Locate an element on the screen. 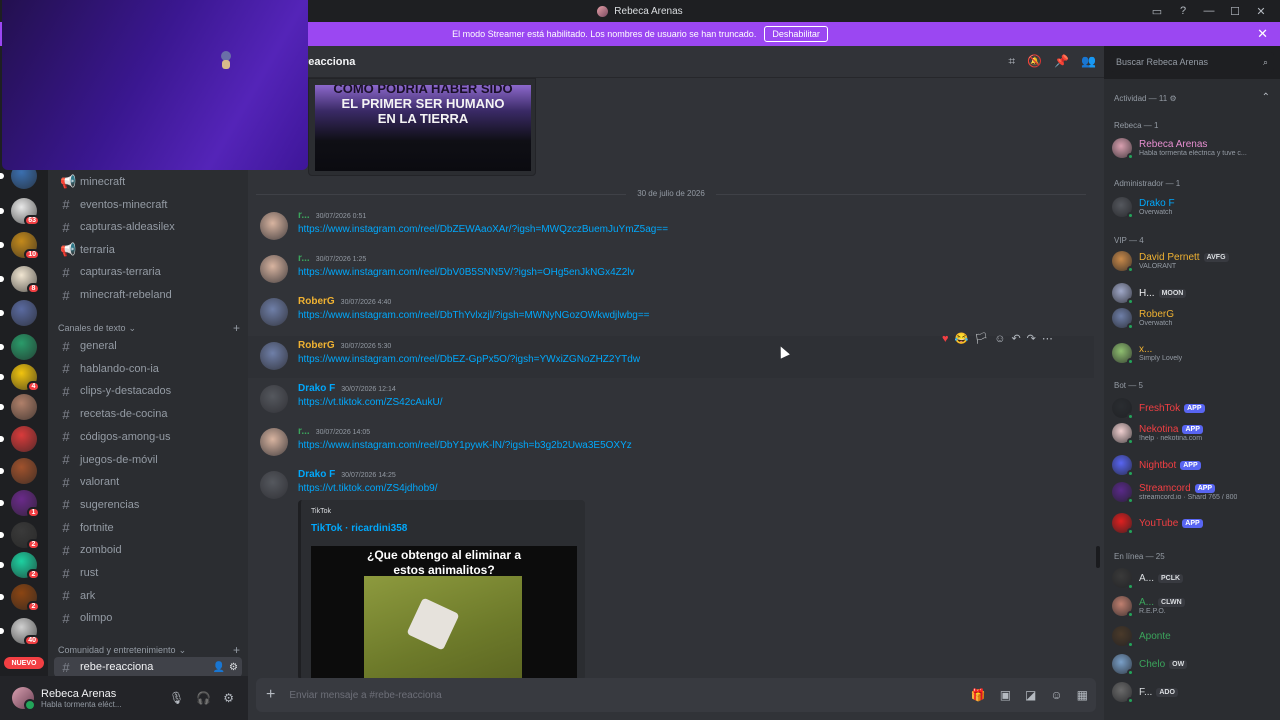 The height and width of the screenshot is (720, 1280). channel-rebe-reacciona: # rebe-reacciona 👤 ⚙ is located at coordinates (148, 667).